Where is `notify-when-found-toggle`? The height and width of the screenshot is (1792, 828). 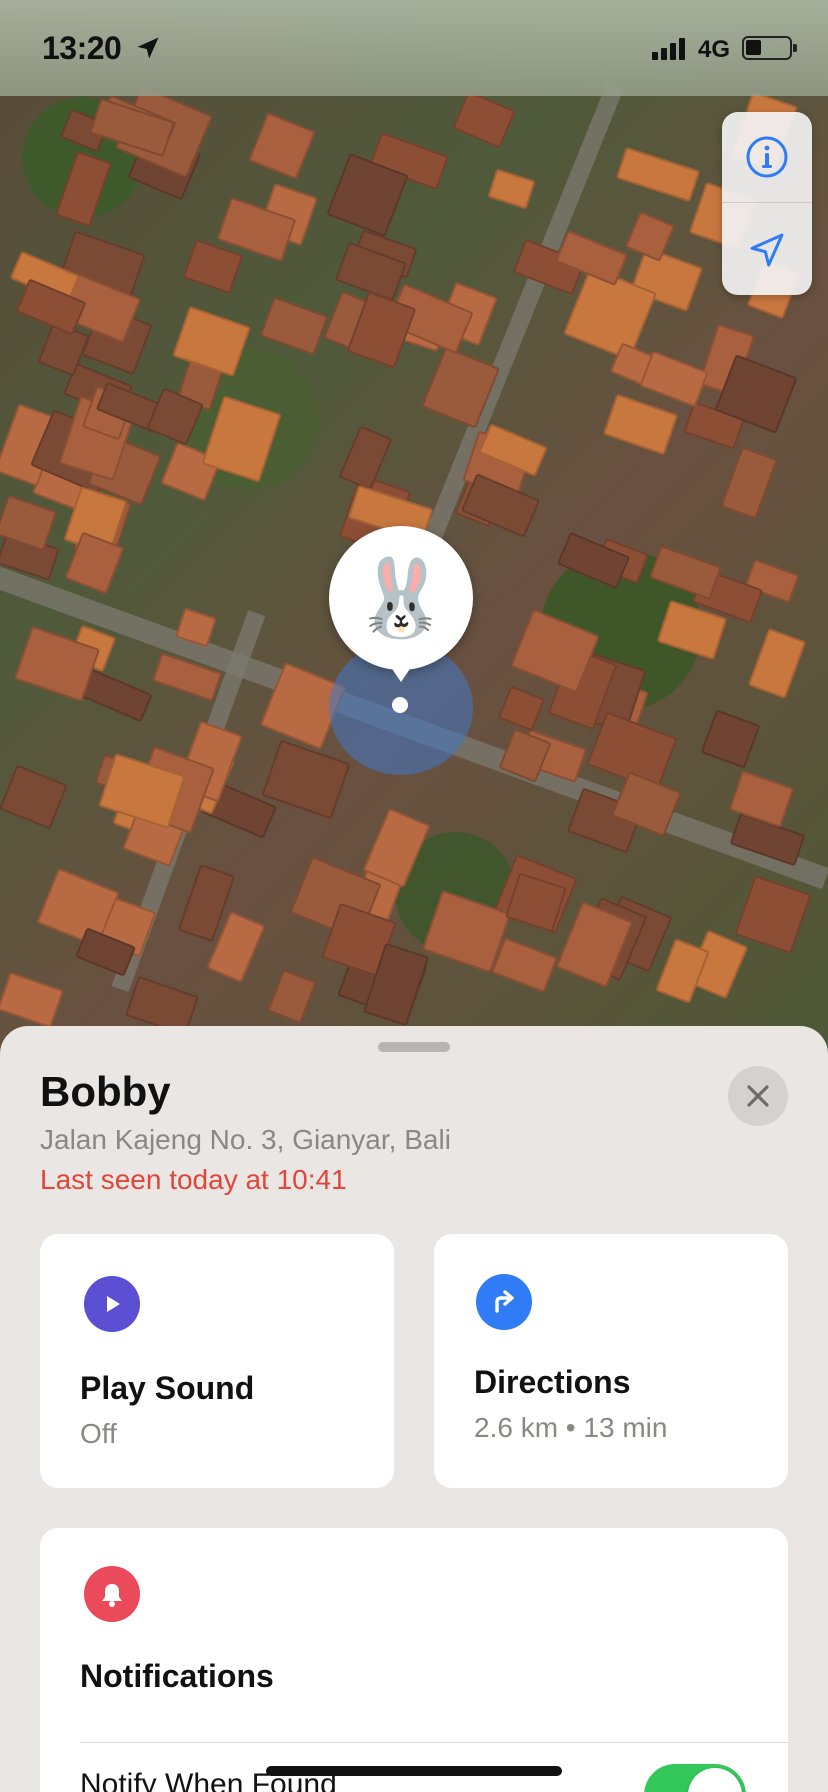 notify-when-found-toggle is located at coordinates (695, 1778).